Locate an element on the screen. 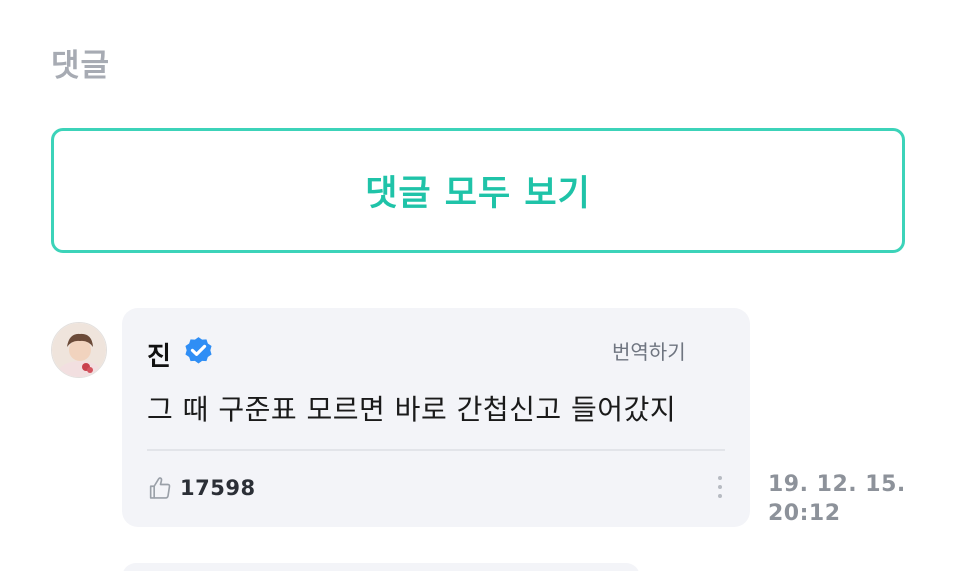  comment-divider is located at coordinates (436, 450).